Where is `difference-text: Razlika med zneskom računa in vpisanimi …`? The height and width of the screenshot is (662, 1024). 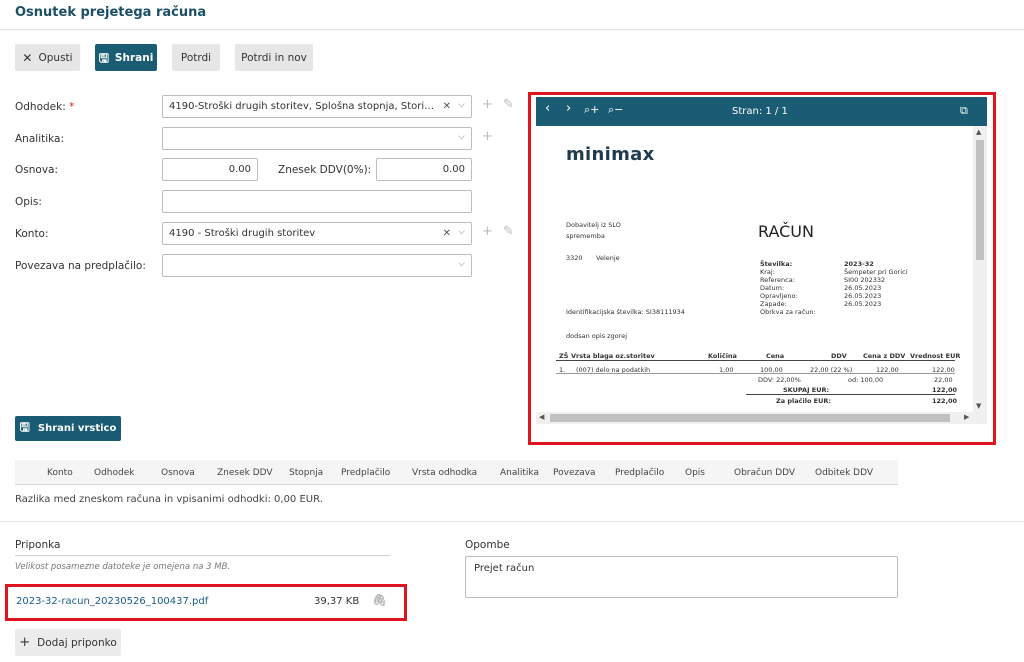
difference-text: Razlika med zneskom računa in vpisanimi … is located at coordinates (169, 499).